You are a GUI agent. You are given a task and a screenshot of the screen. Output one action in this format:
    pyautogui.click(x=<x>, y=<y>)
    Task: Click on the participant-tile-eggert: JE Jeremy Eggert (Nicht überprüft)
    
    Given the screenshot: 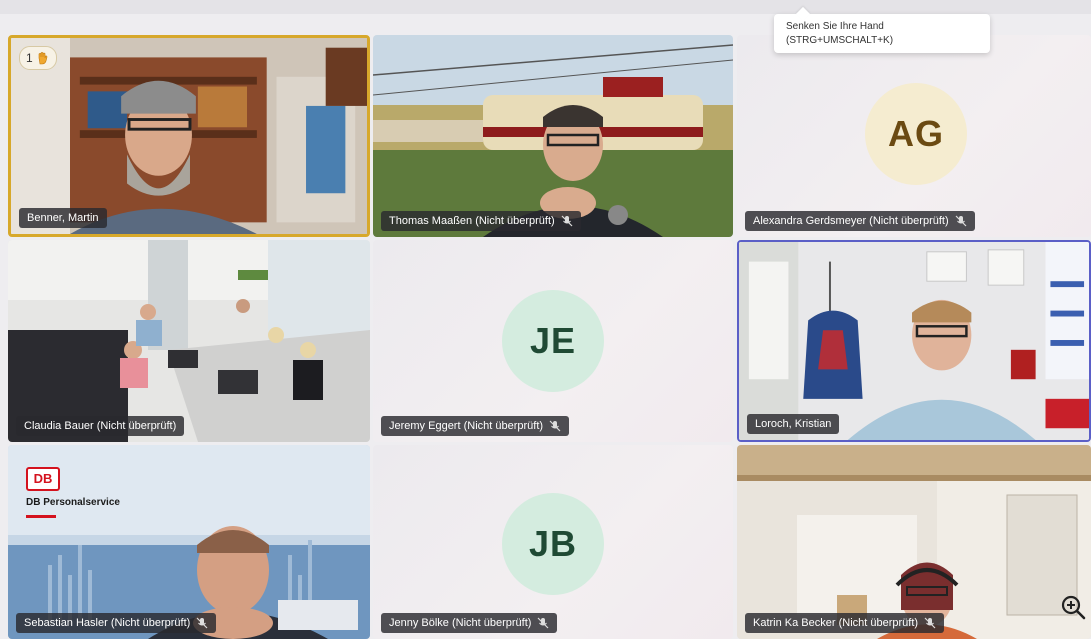 What is the action you would take?
    pyautogui.click(x=553, y=341)
    